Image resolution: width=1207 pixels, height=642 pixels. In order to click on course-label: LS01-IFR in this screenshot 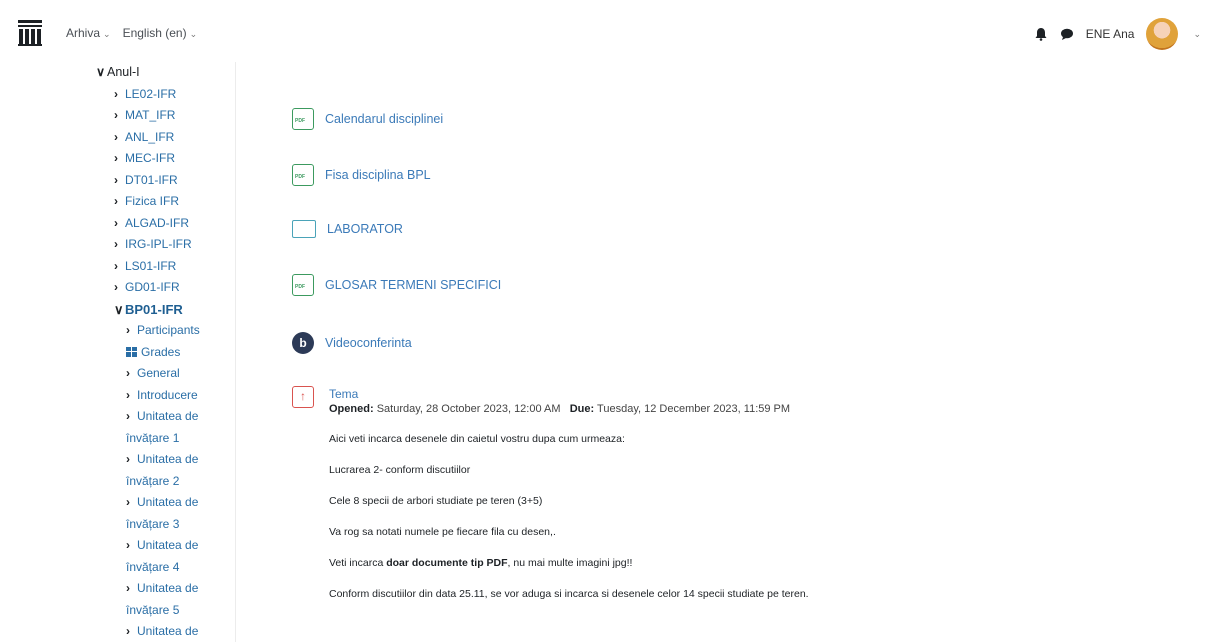, I will do `click(151, 265)`.